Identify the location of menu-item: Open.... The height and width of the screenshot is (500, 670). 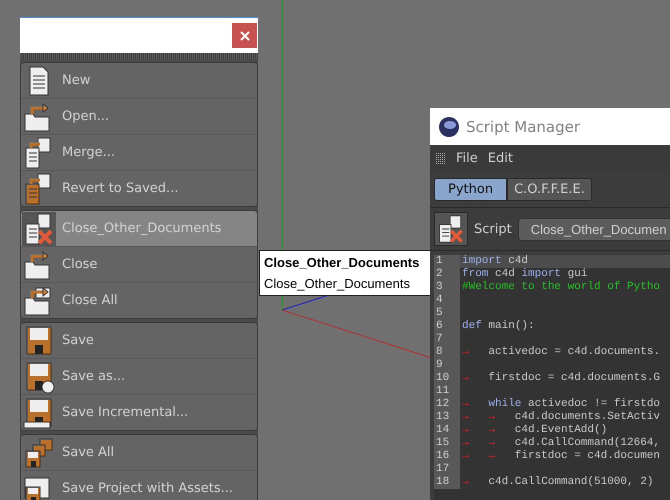
(139, 116).